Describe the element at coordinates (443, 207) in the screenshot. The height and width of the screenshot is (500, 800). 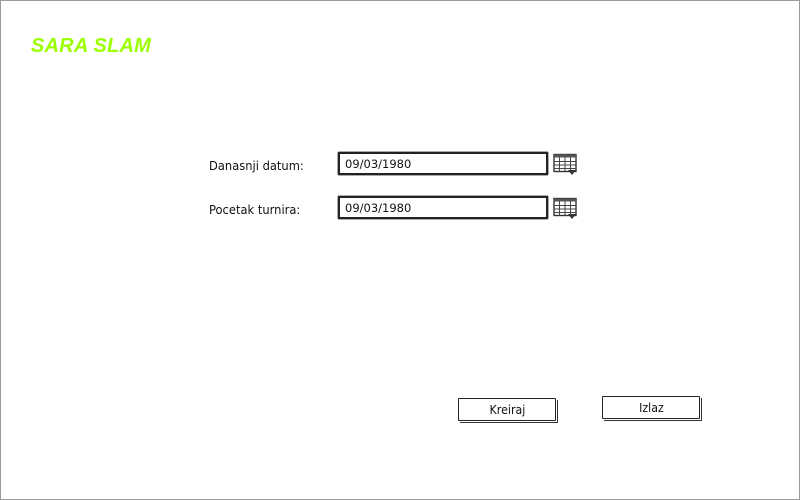
I see `tournament-start-input` at that location.